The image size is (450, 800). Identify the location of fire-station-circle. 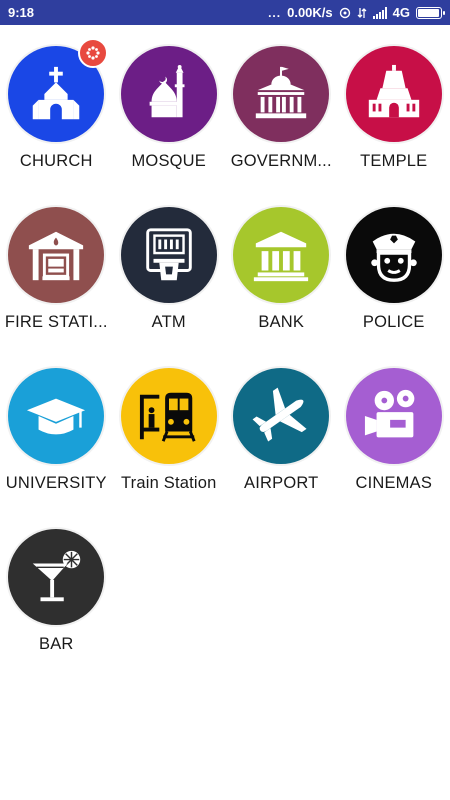
(56, 255).